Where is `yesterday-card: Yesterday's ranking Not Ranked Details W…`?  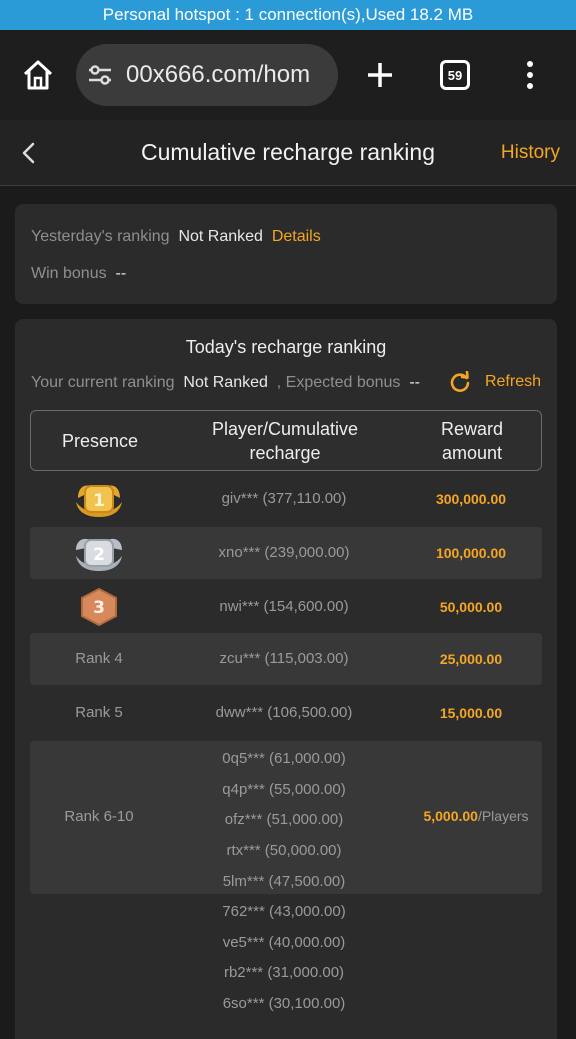
yesterday-card: Yesterday's ranking Not Ranked Details W… is located at coordinates (286, 254).